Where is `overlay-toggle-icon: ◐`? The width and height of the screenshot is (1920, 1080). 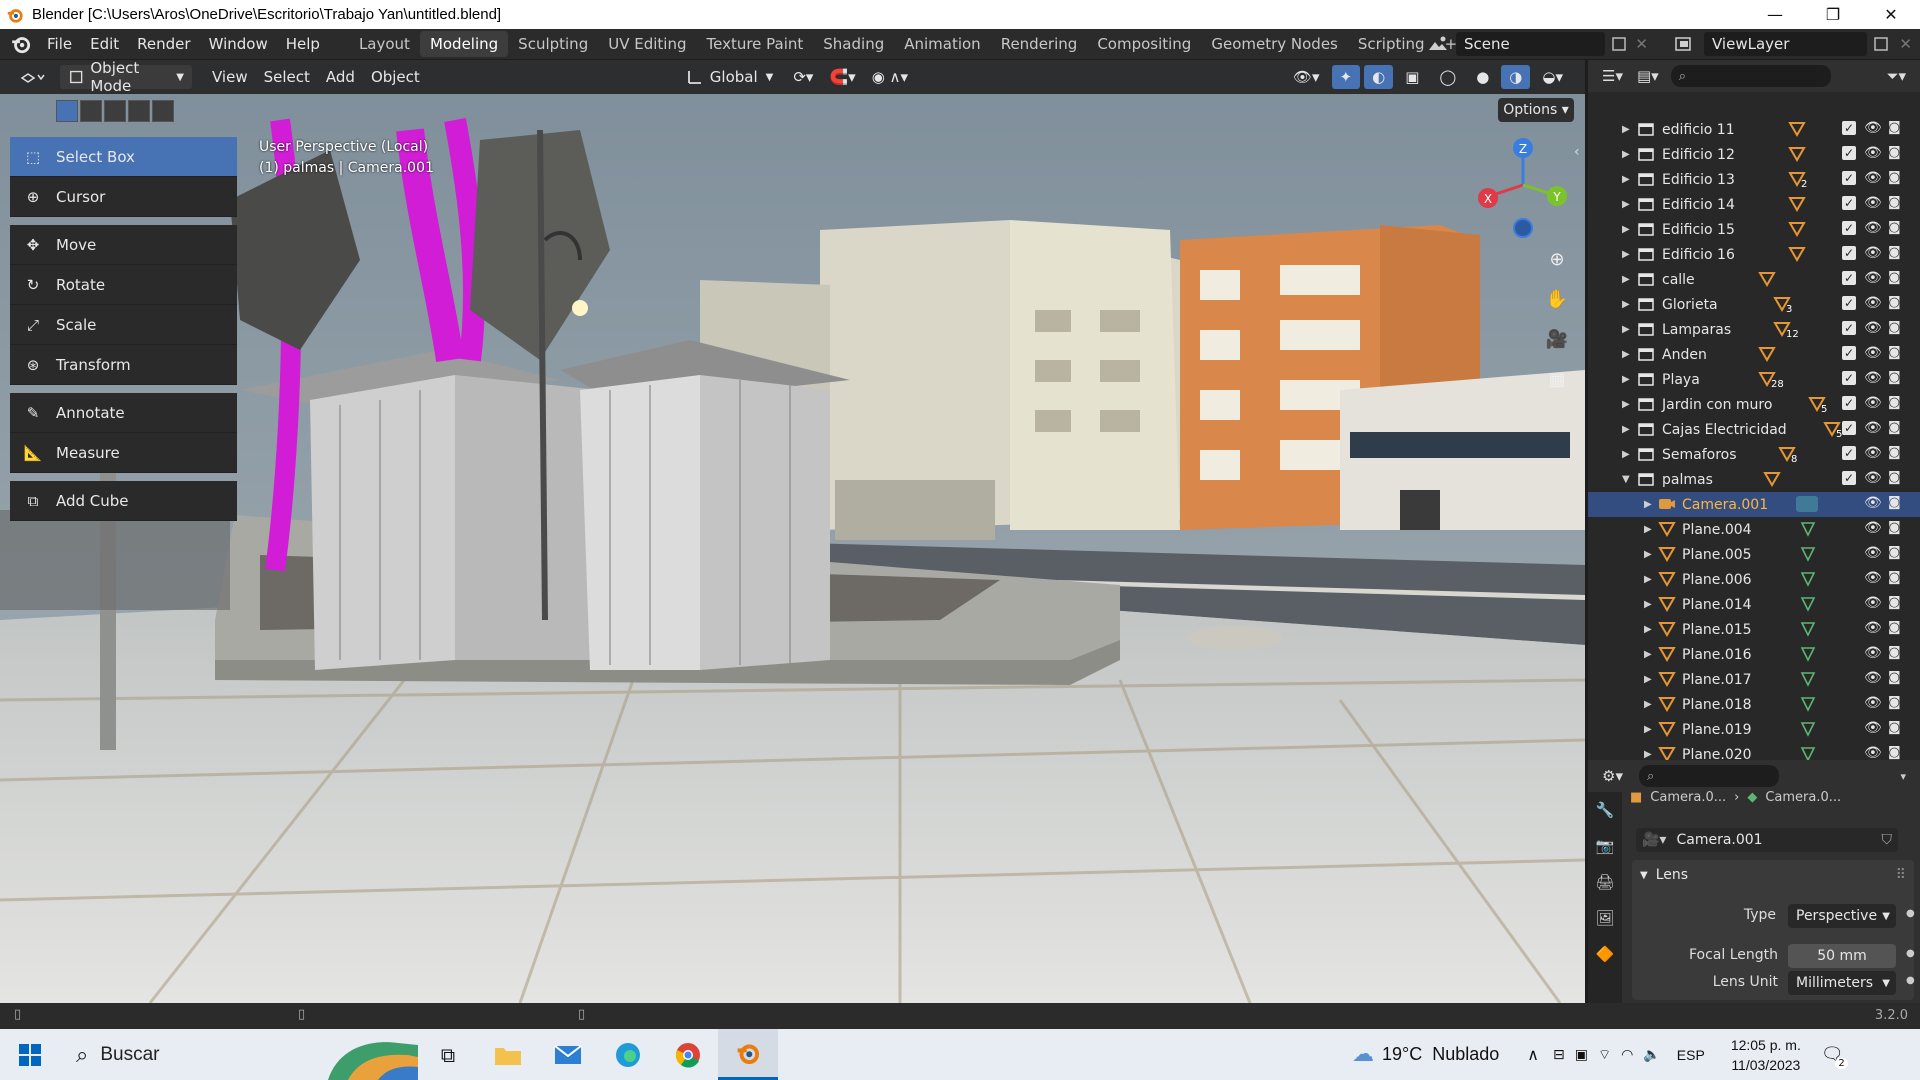
overlay-toggle-icon: ◐ is located at coordinates (1379, 77).